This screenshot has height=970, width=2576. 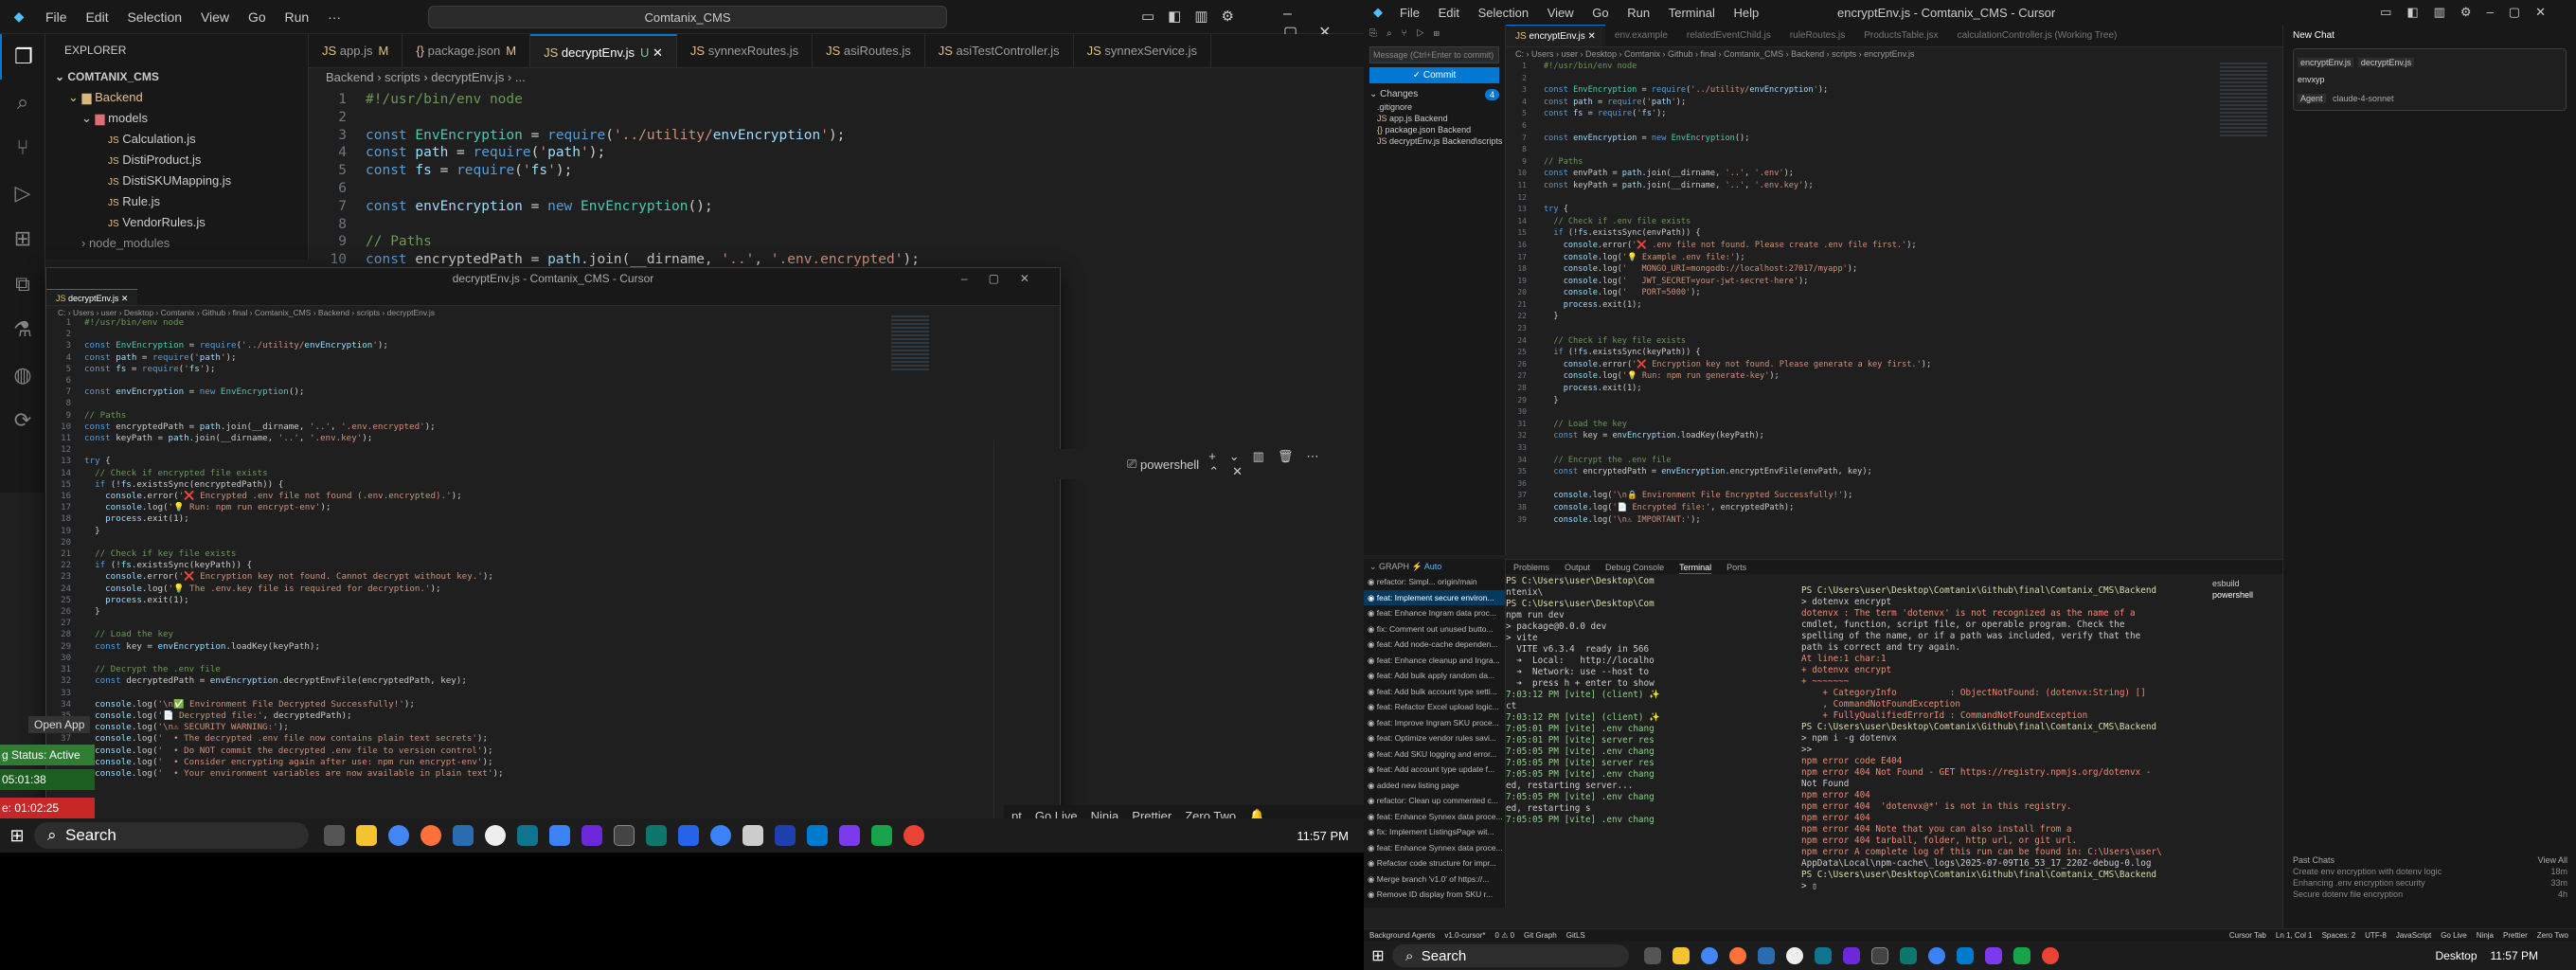 What do you see at coordinates (22, 284) in the screenshot?
I see `remote-icon: ⧉` at bounding box center [22, 284].